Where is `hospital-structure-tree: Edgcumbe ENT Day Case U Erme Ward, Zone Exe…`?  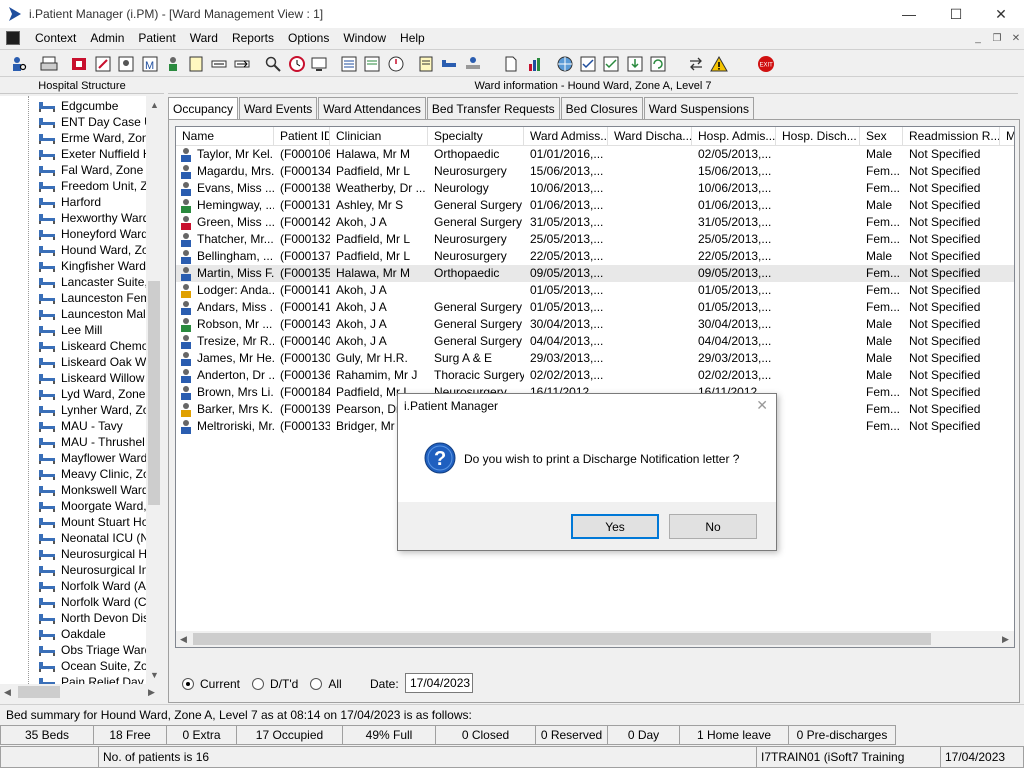 hospital-structure-tree: Edgcumbe ENT Day Case U Erme Ward, Zone Exe… is located at coordinates (73, 390).